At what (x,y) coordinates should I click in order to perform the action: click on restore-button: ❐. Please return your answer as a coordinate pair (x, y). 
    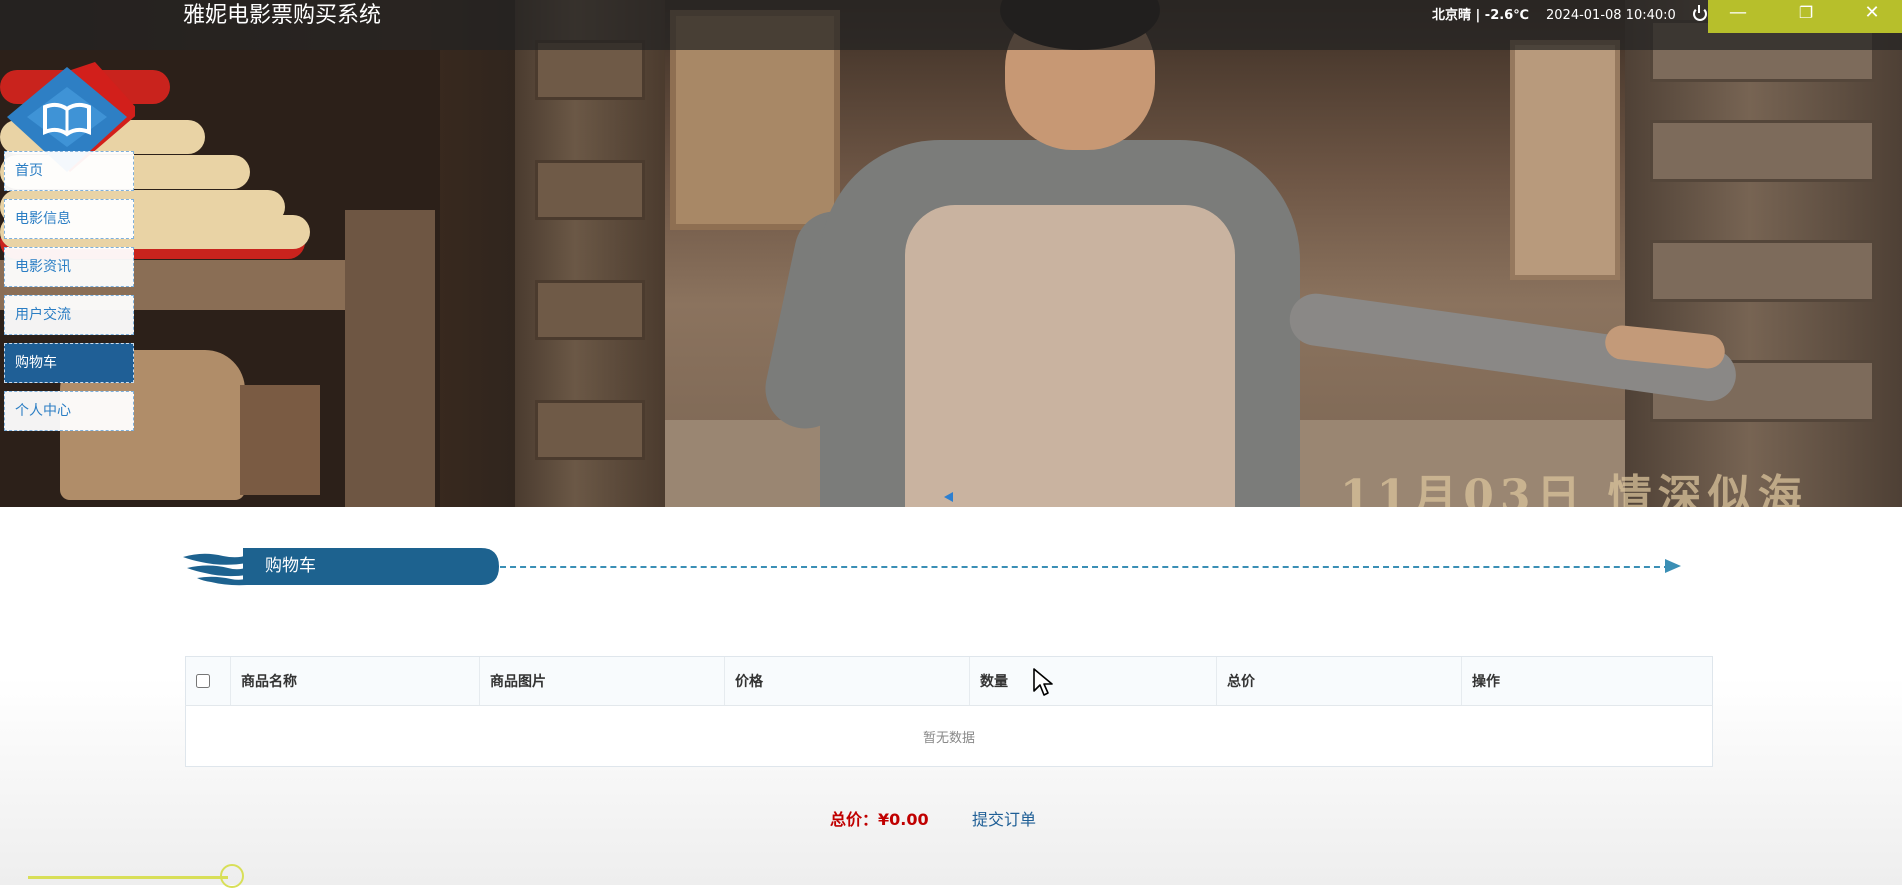
    Looking at the image, I should click on (1806, 16).